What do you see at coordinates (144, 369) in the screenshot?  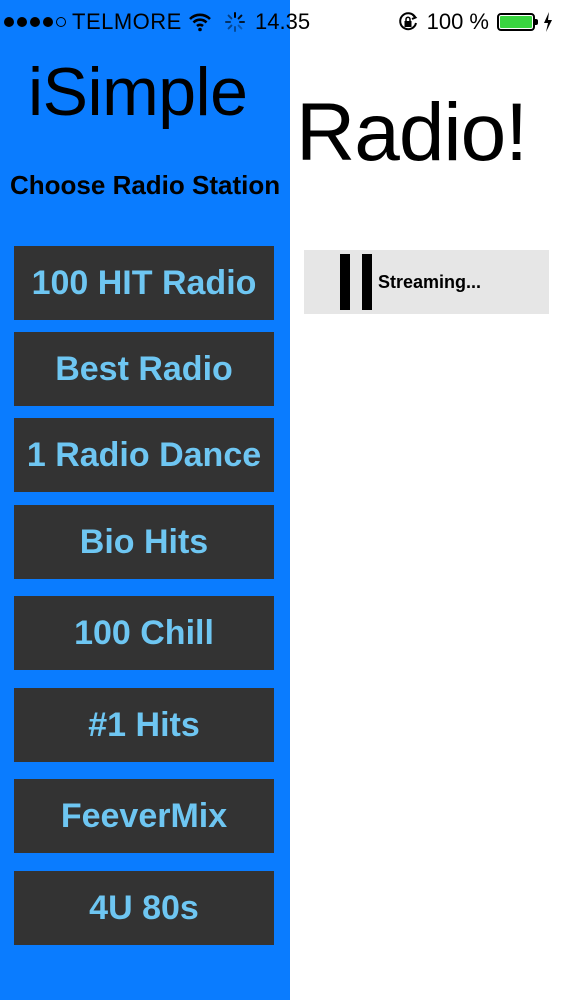 I see `station-button-best-radio: Best Radio` at bounding box center [144, 369].